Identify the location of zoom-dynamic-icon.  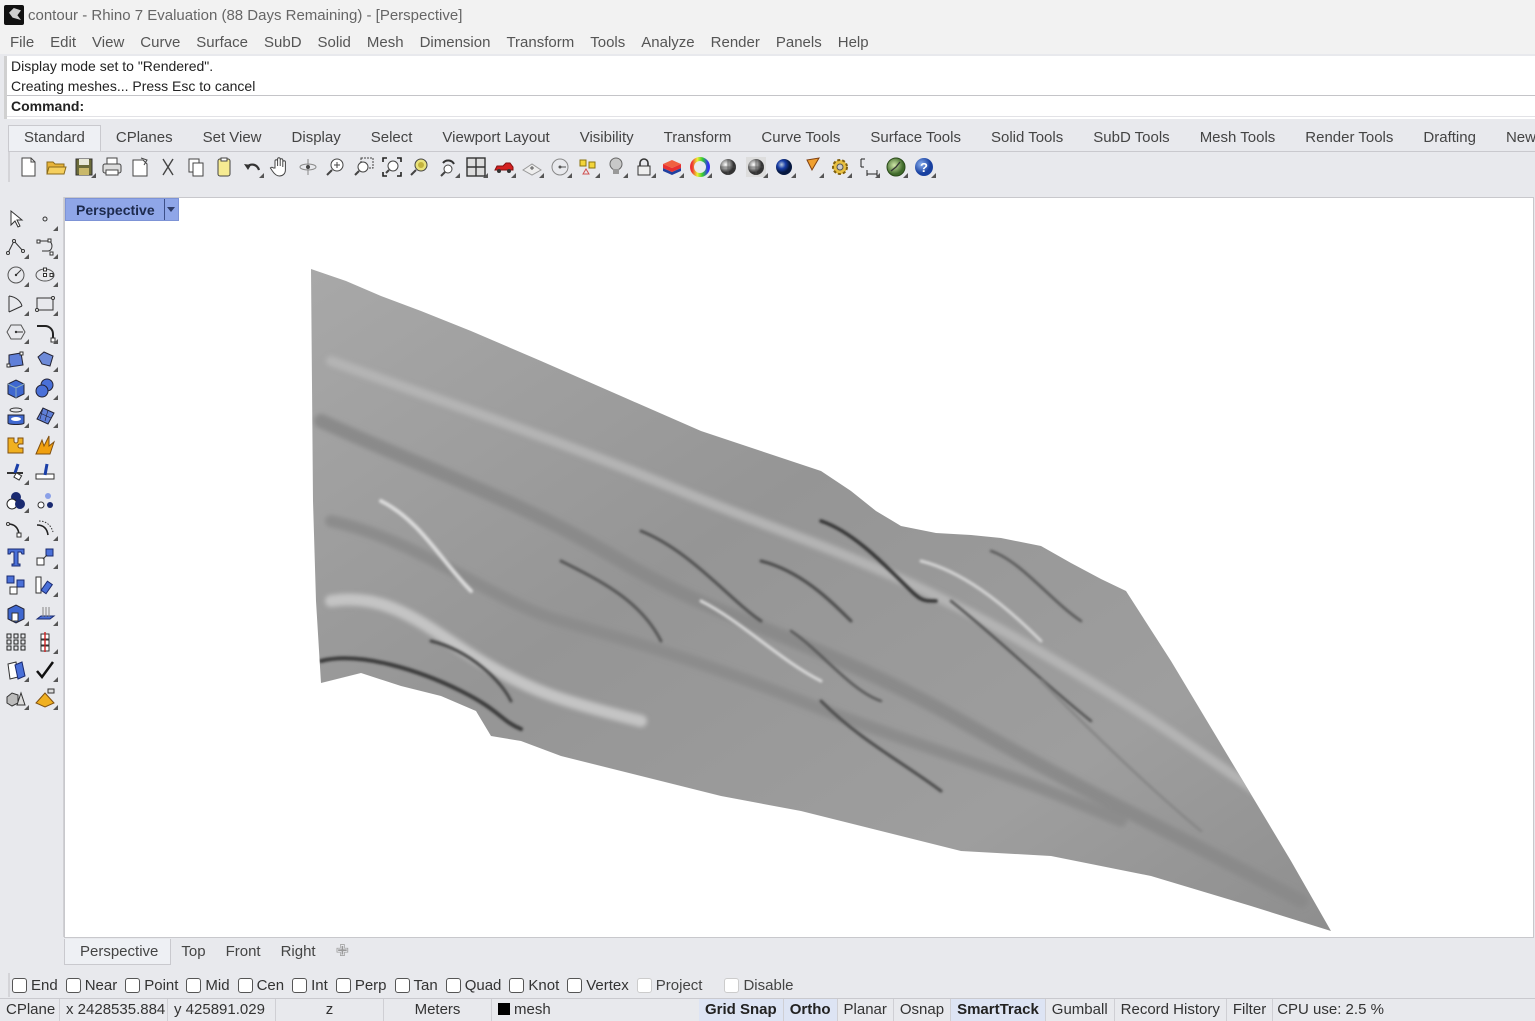
(336, 167).